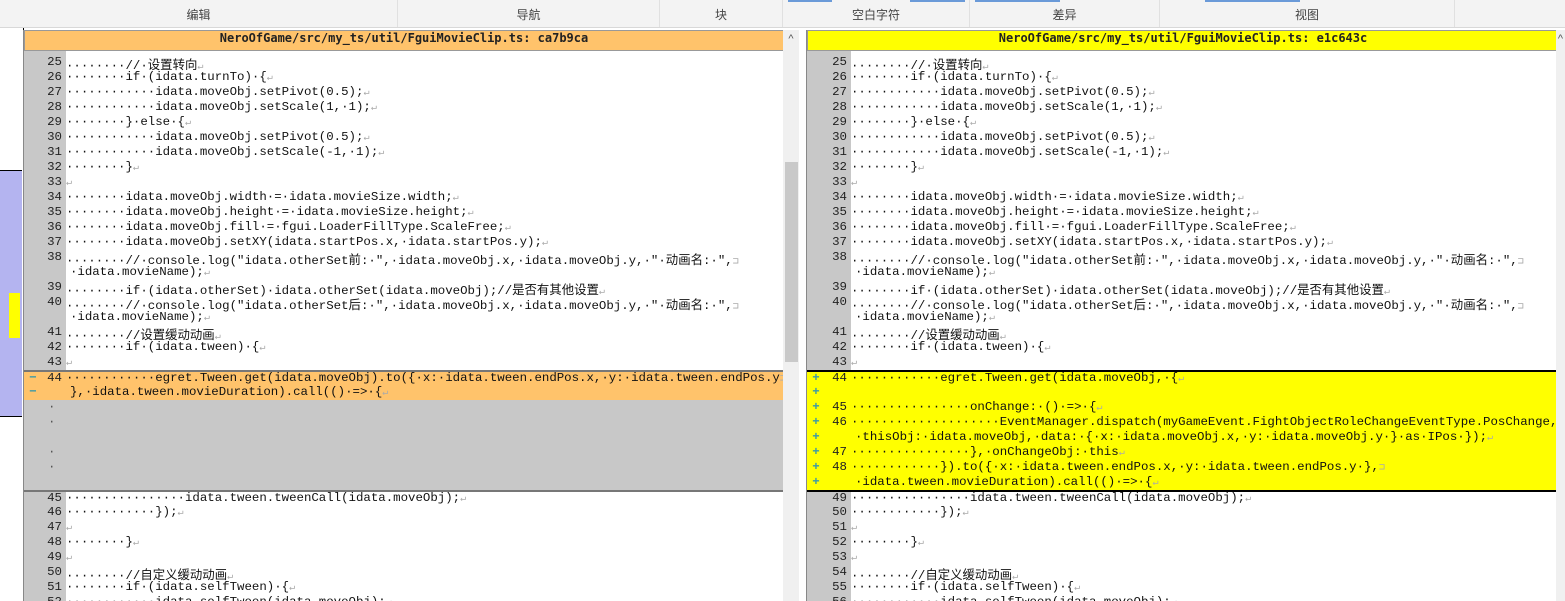 This screenshot has width=1565, height=601. Describe the element at coordinates (1560, 315) in the screenshot. I see `right-scrollbar: ^` at that location.